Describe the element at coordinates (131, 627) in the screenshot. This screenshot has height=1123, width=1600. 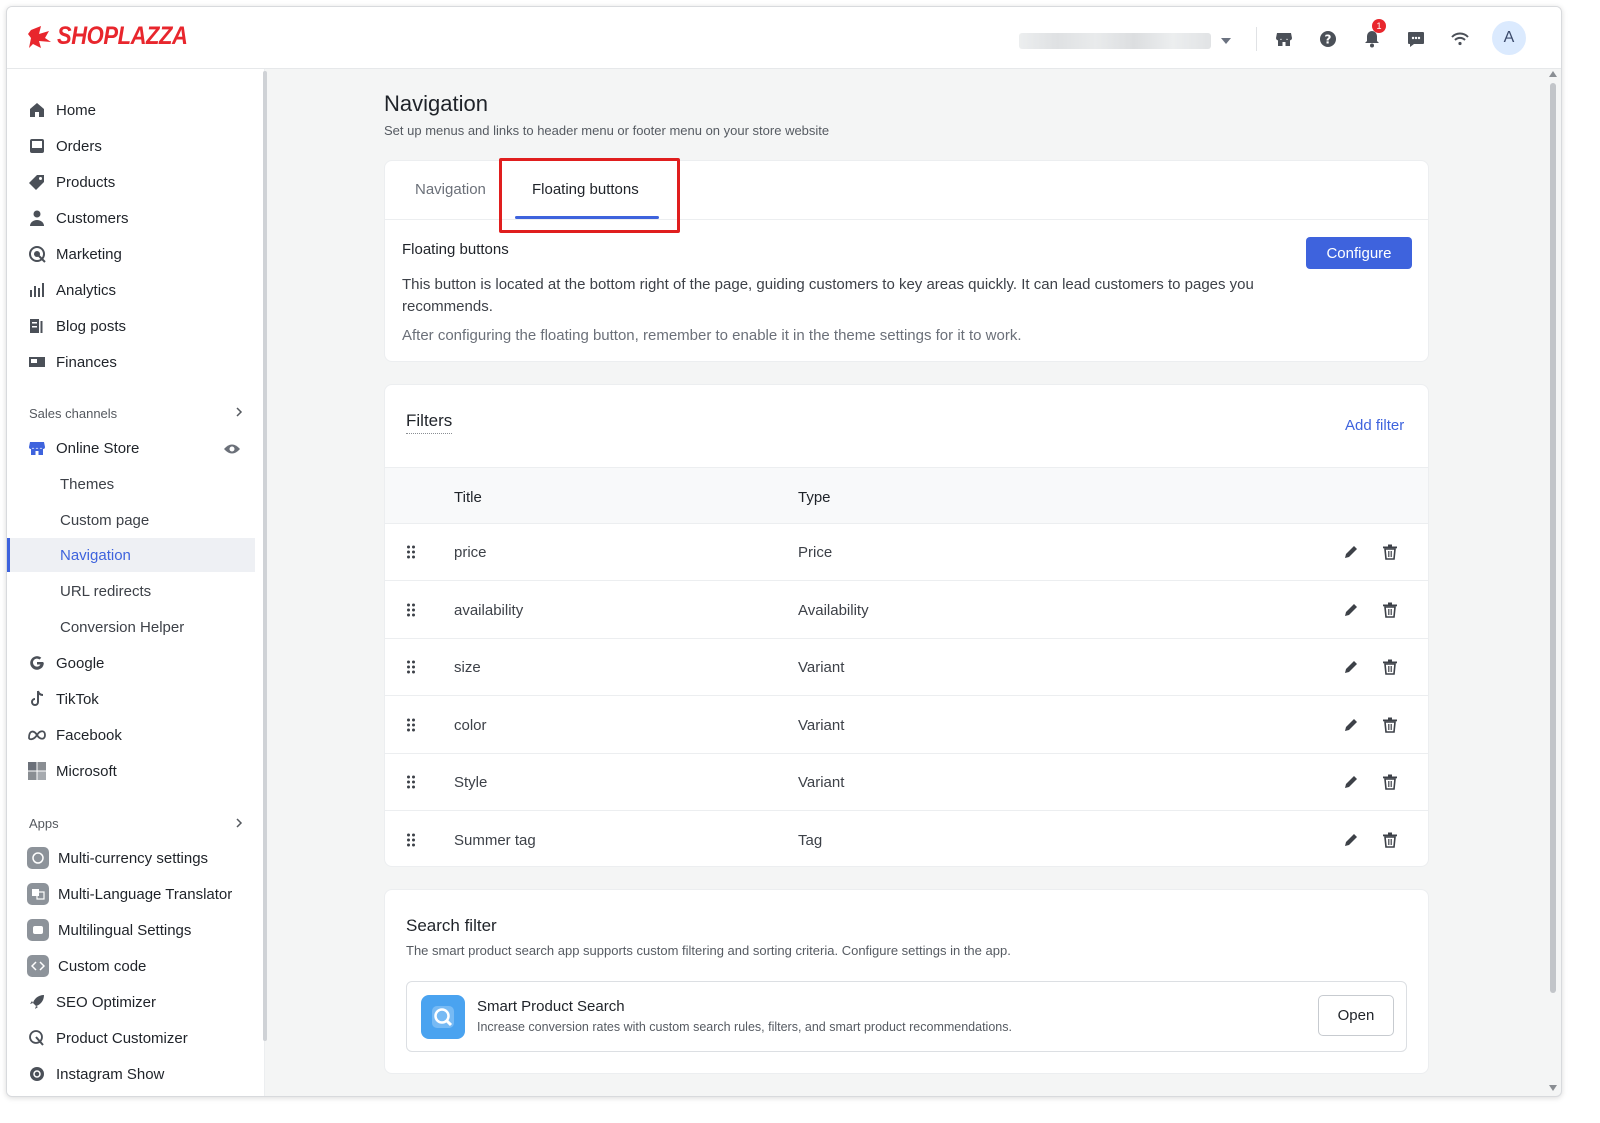
I see `sidebar-sub-conversion-helper: Conversion Helper` at that location.